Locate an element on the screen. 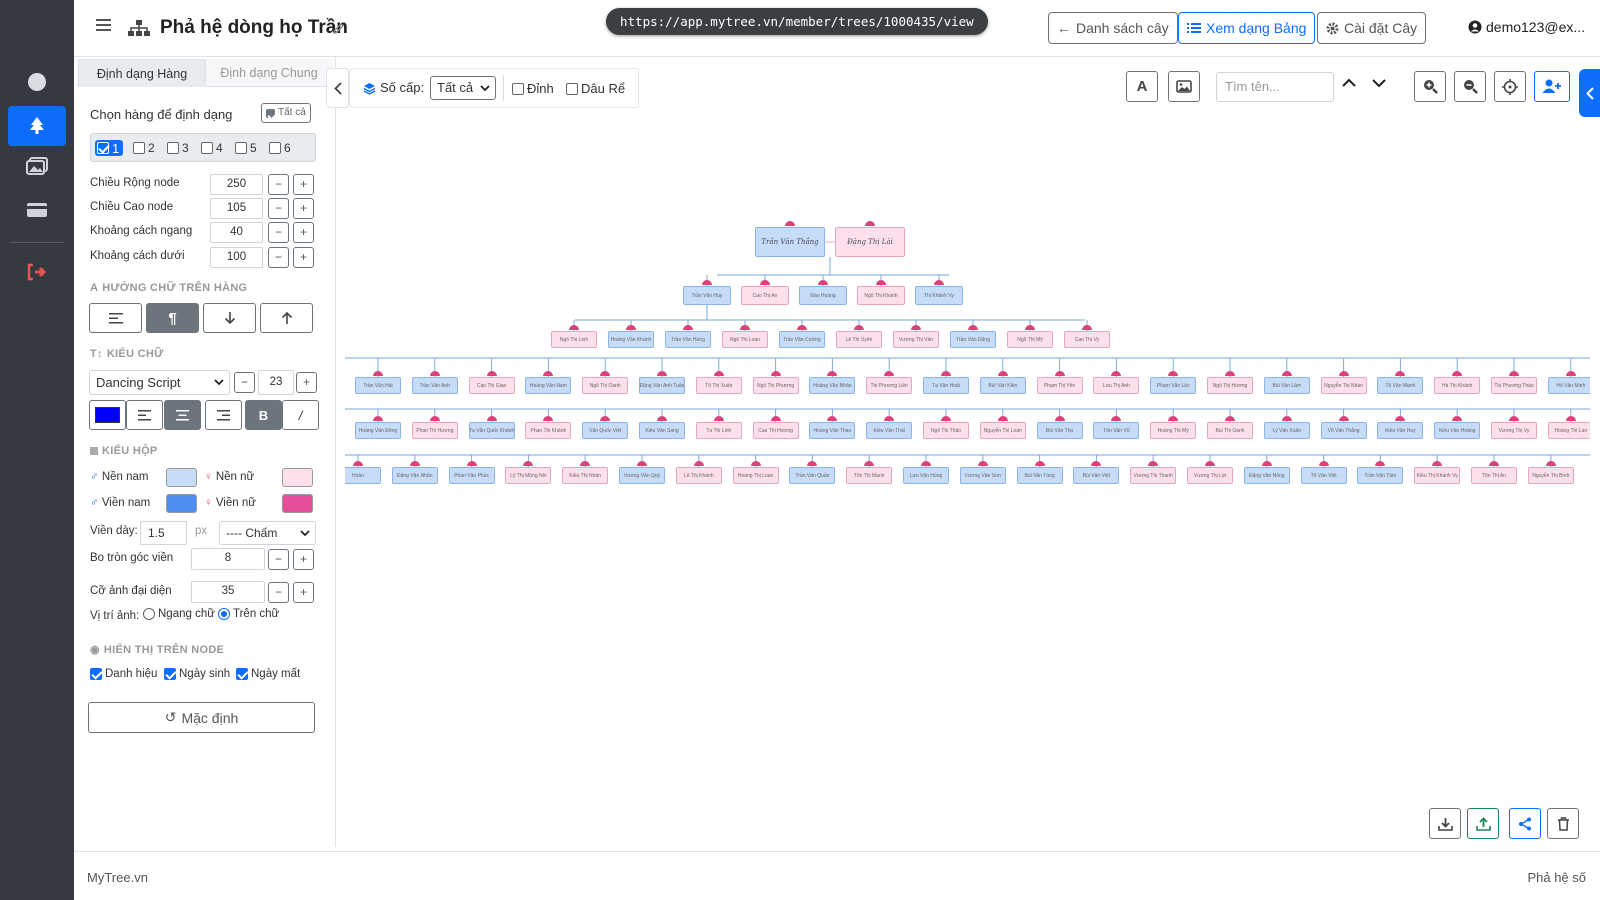 The height and width of the screenshot is (900, 1600). tree-node: Hoàng Văn Khánh is located at coordinates (631, 339).